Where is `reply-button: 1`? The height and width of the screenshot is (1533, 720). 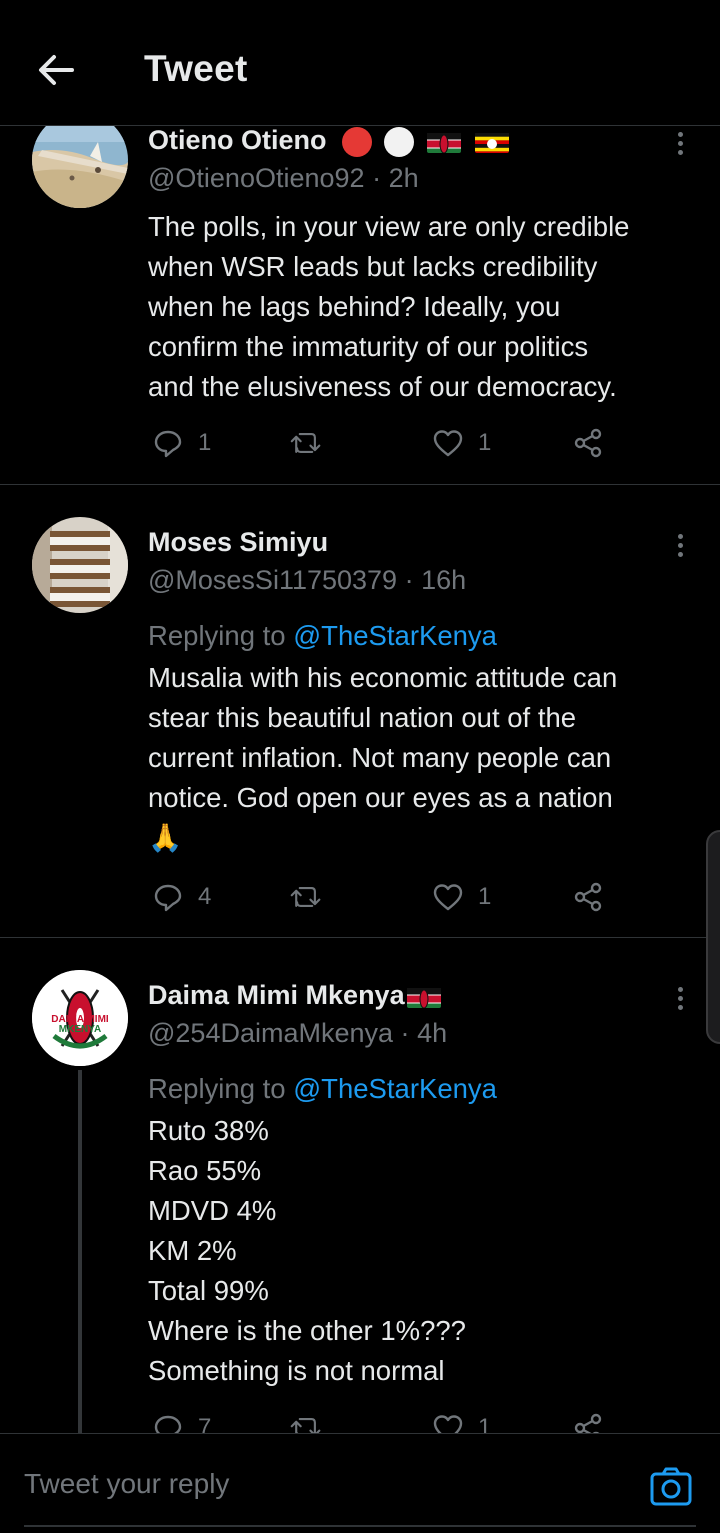
reply-button: 1 is located at coordinates (181, 443).